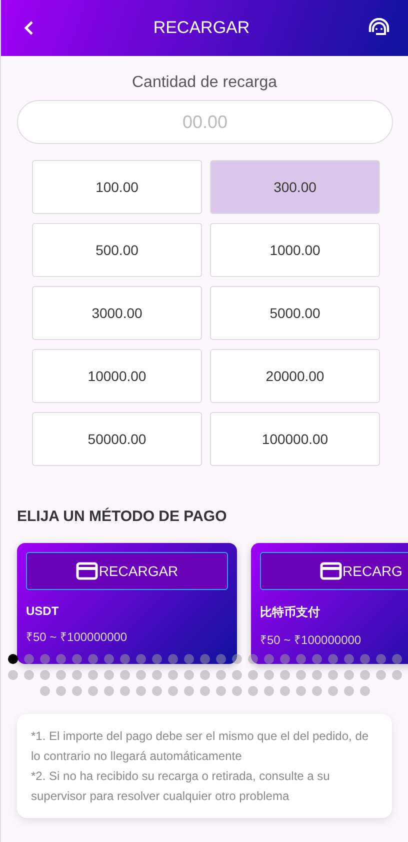  Describe the element at coordinates (29, 28) in the screenshot. I see `back-icon` at that location.